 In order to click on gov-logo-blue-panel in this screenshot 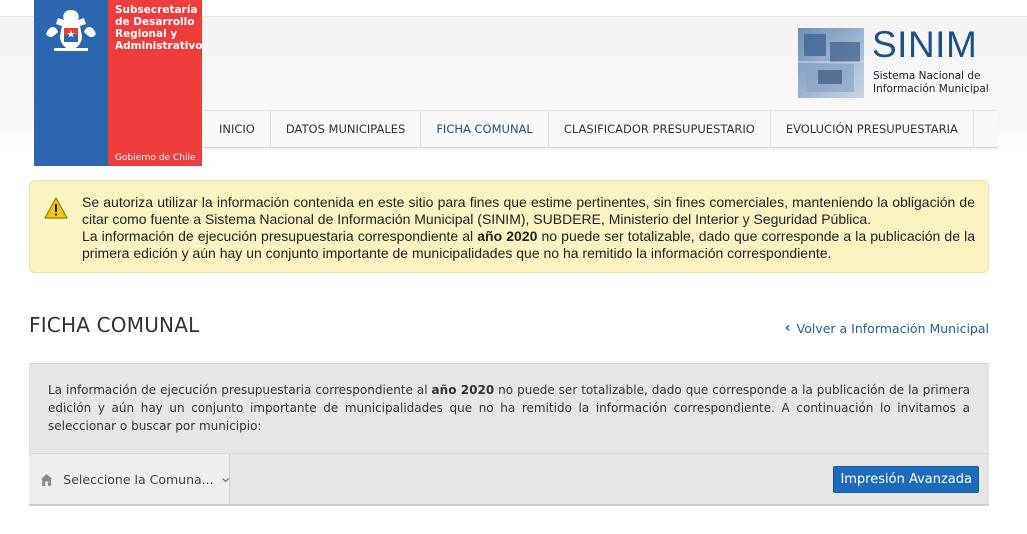, I will do `click(71, 83)`.